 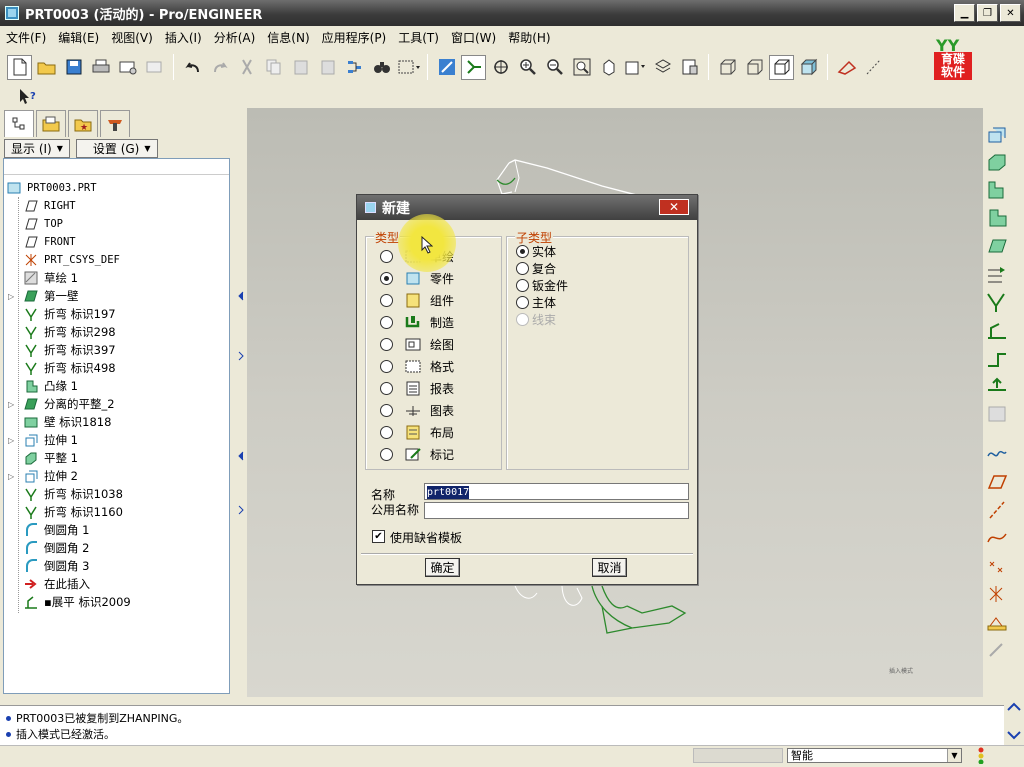 What do you see at coordinates (998, 595) in the screenshot?
I see `coordinate-system-icon` at bounding box center [998, 595].